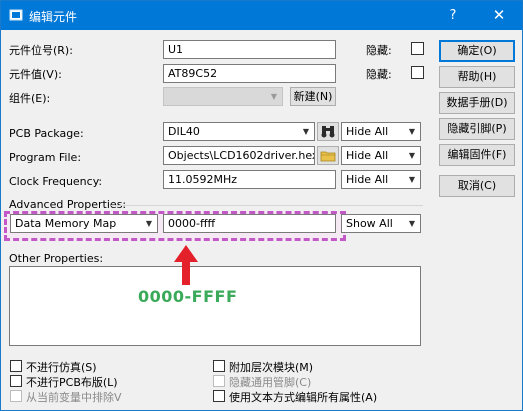  Describe the element at coordinates (477, 186) in the screenshot. I see `cancel-button: 取消(C)` at that location.